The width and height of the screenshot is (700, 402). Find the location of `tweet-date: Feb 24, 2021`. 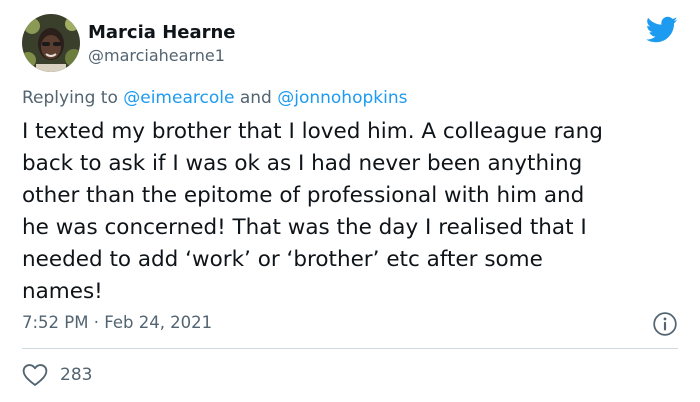

tweet-date: Feb 24, 2021 is located at coordinates (158, 322).